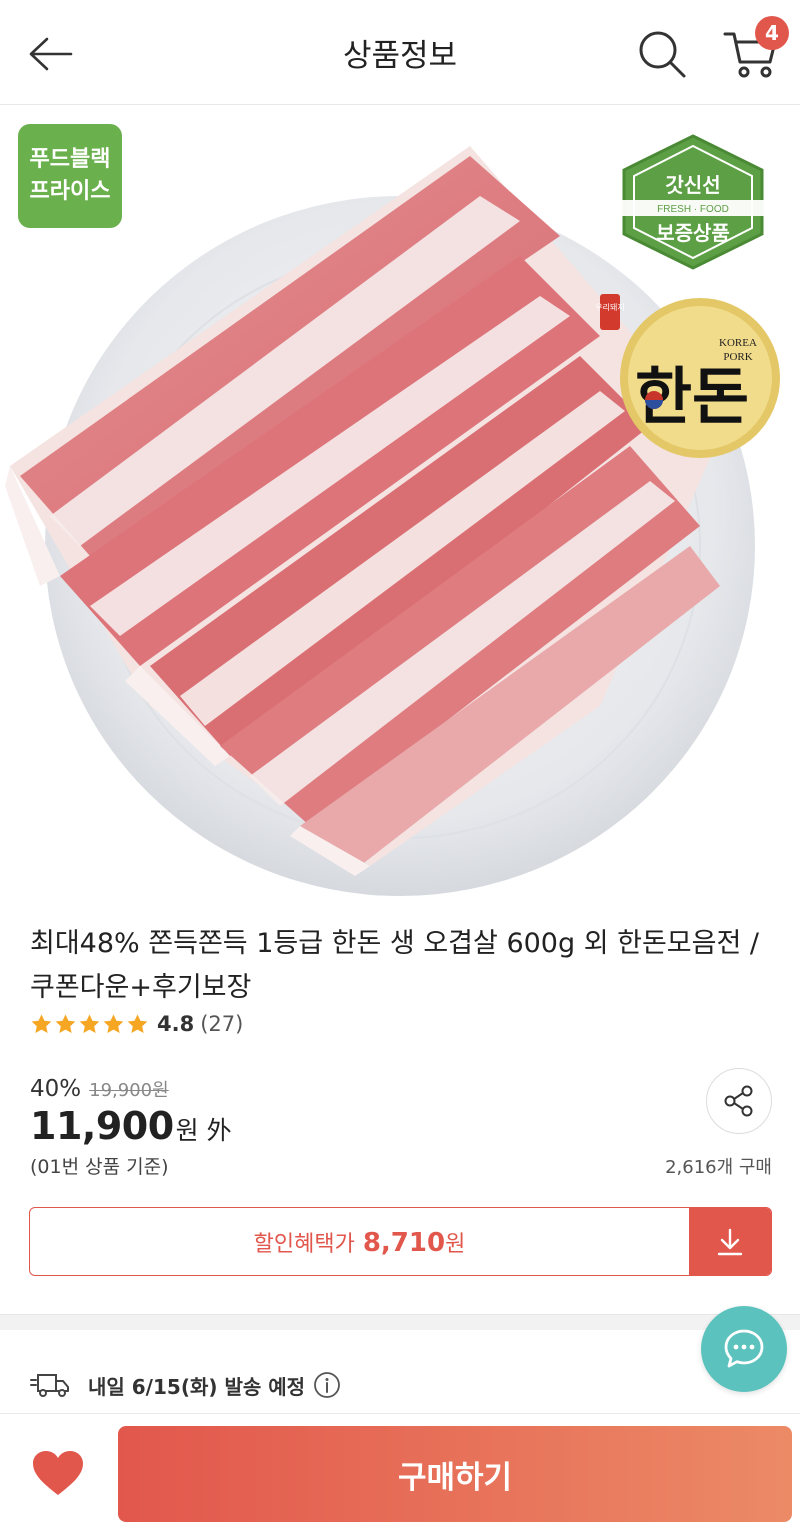  I want to click on delivery-truck-icon, so click(49, 1385).